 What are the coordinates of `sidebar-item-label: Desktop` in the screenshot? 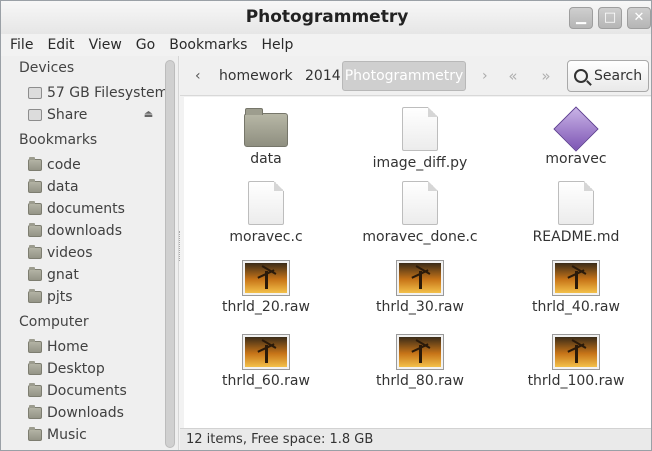 It's located at (76, 369).